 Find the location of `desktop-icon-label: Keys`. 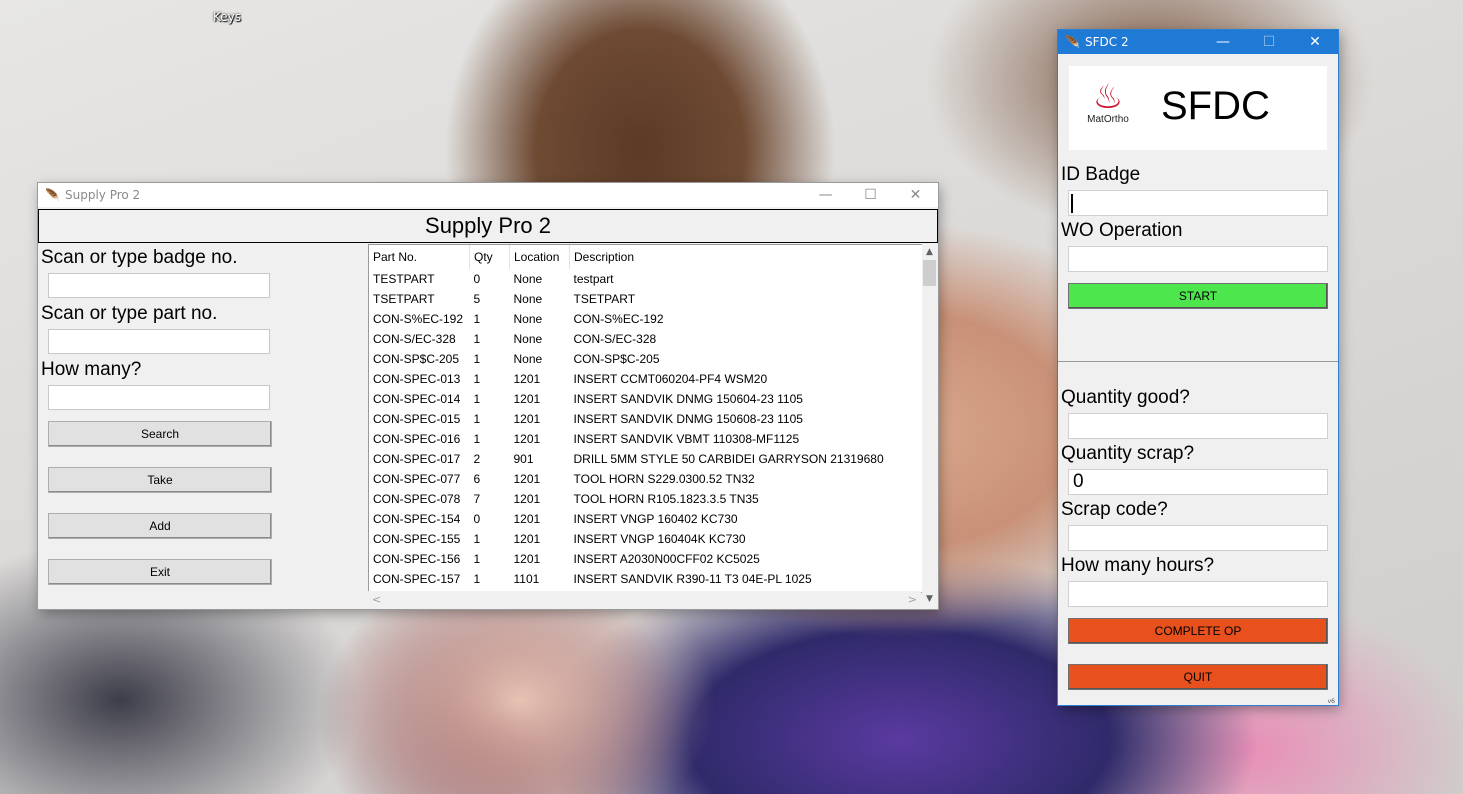

desktop-icon-label: Keys is located at coordinates (226, 17).